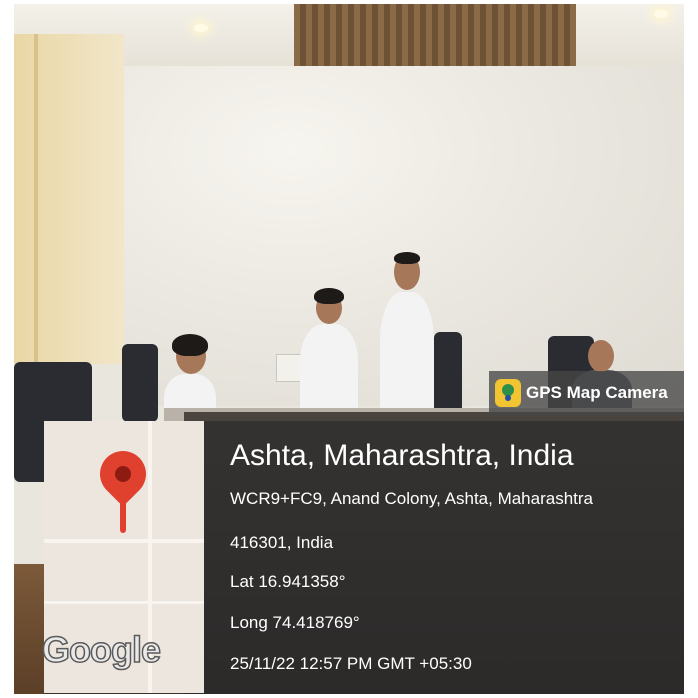 The image size is (698, 698). What do you see at coordinates (122, 557) in the screenshot?
I see `map-thumbnail: Google` at bounding box center [122, 557].